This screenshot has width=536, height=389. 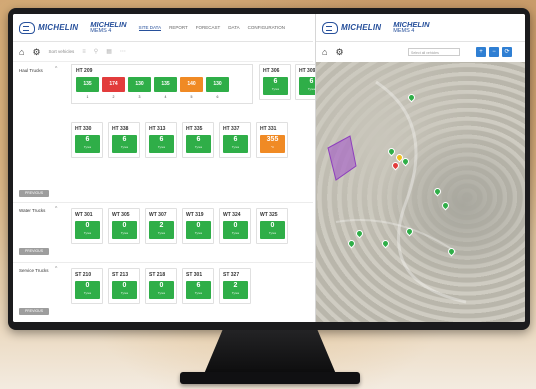 What do you see at coordinates (161, 140) in the screenshot?
I see `vehicle-card: HT 313 6 Tyres` at bounding box center [161, 140].